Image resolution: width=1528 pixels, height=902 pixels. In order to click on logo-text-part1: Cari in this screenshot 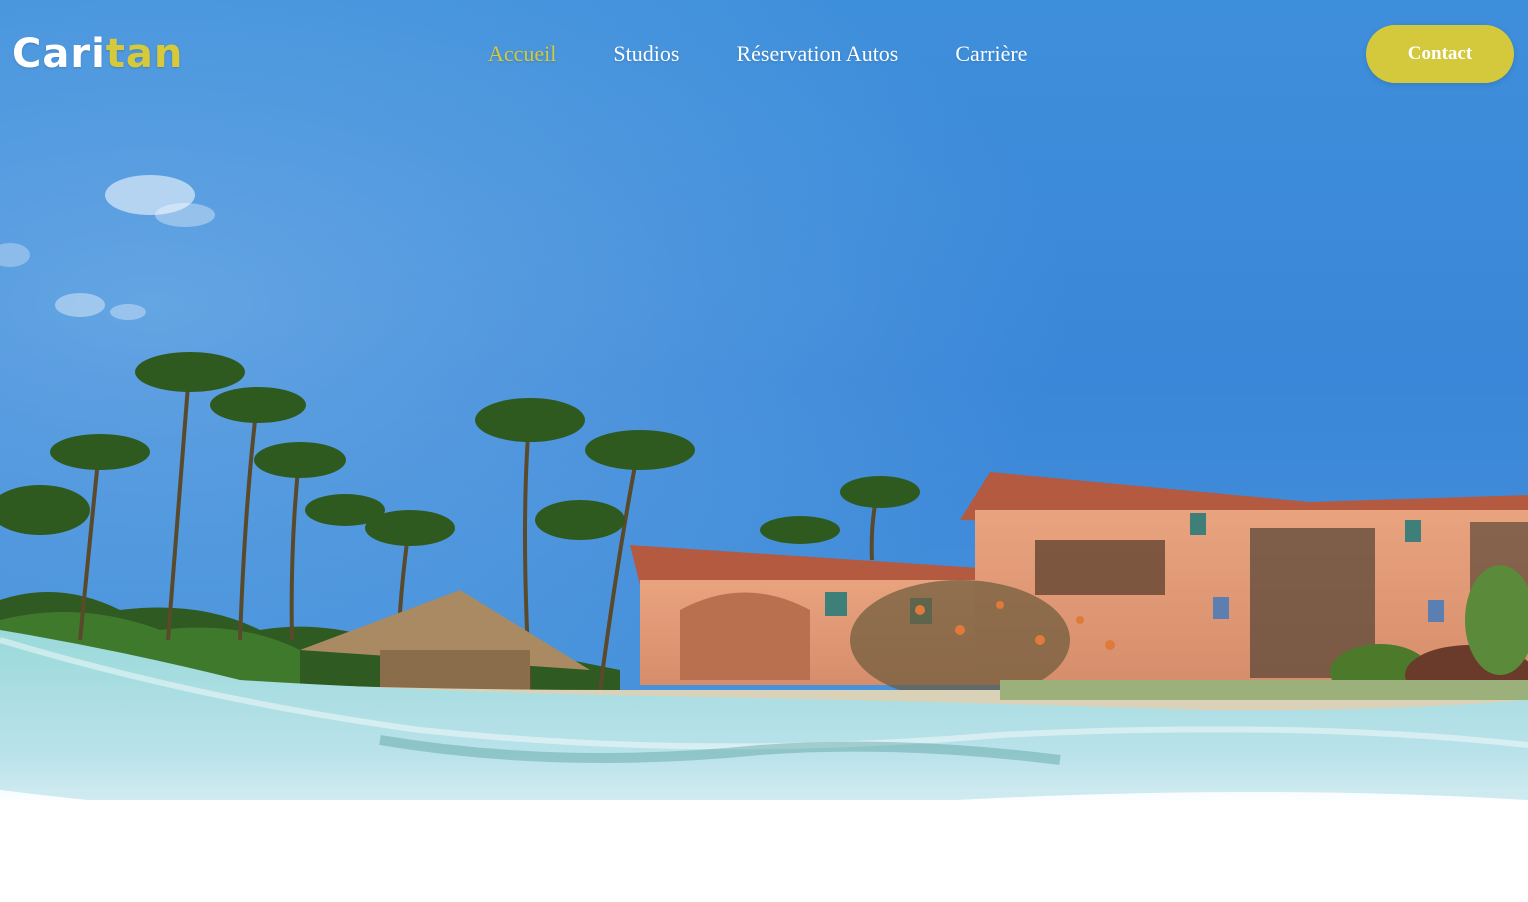, I will do `click(59, 54)`.